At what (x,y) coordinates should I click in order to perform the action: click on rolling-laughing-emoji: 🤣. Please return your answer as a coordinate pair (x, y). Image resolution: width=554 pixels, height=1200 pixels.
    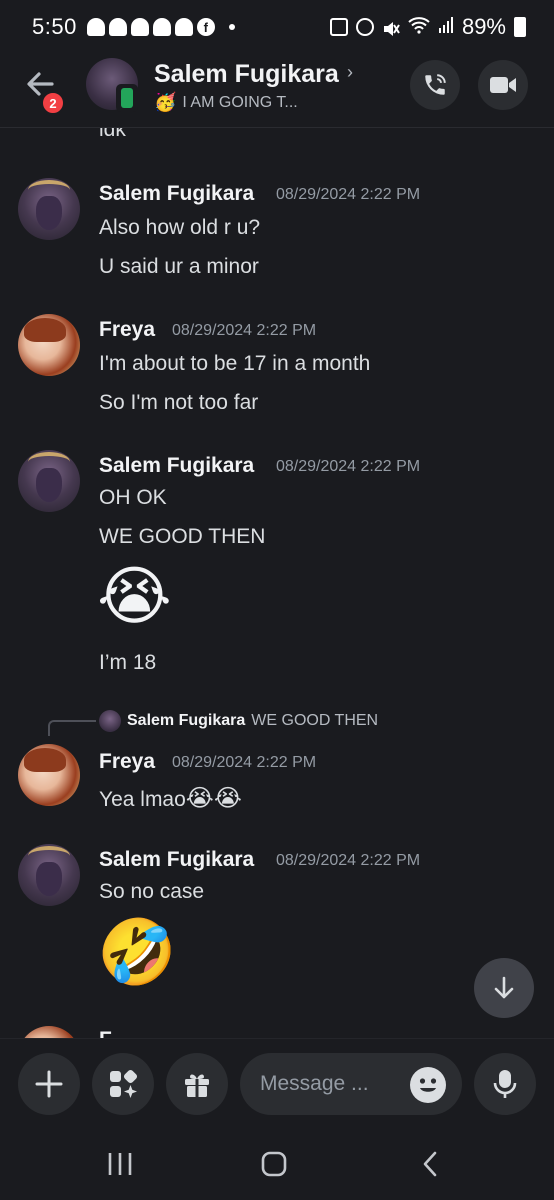
    Looking at the image, I should click on (137, 952).